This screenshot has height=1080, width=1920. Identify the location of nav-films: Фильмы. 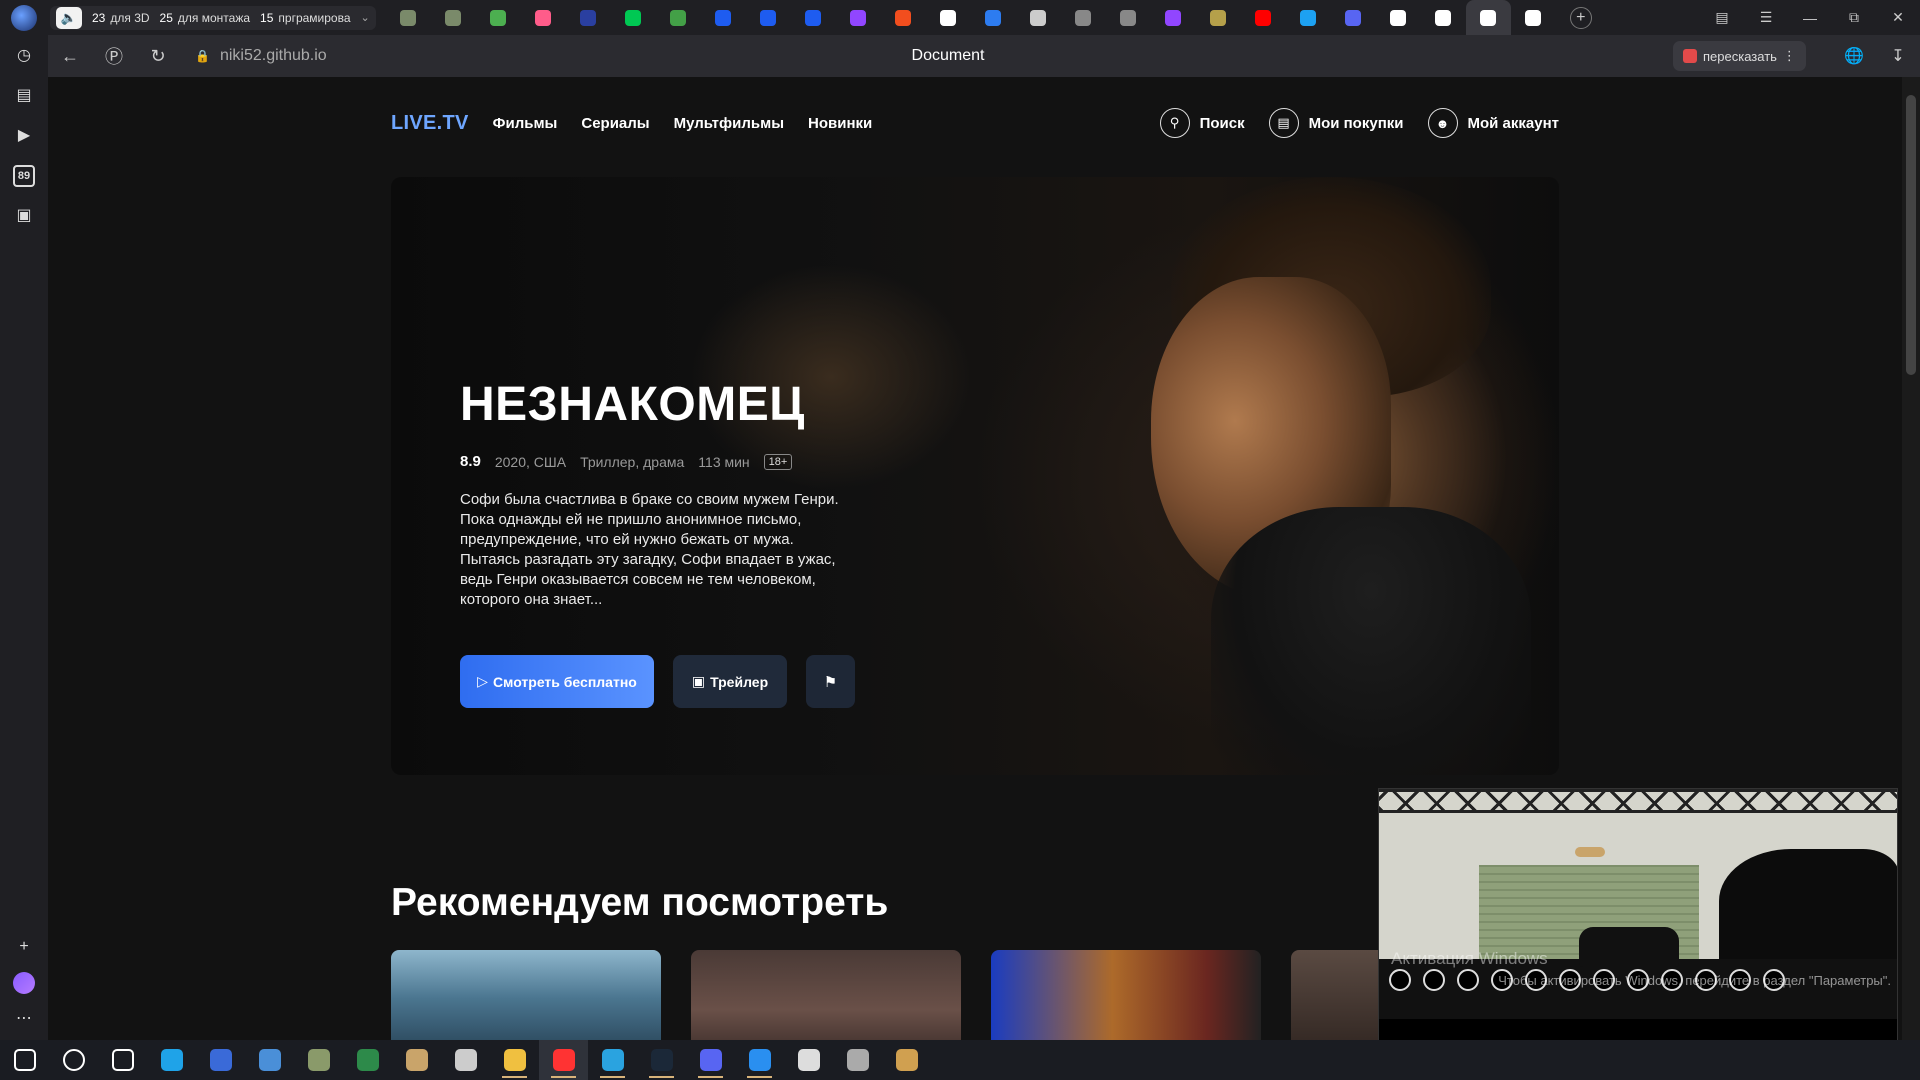
(525, 123).